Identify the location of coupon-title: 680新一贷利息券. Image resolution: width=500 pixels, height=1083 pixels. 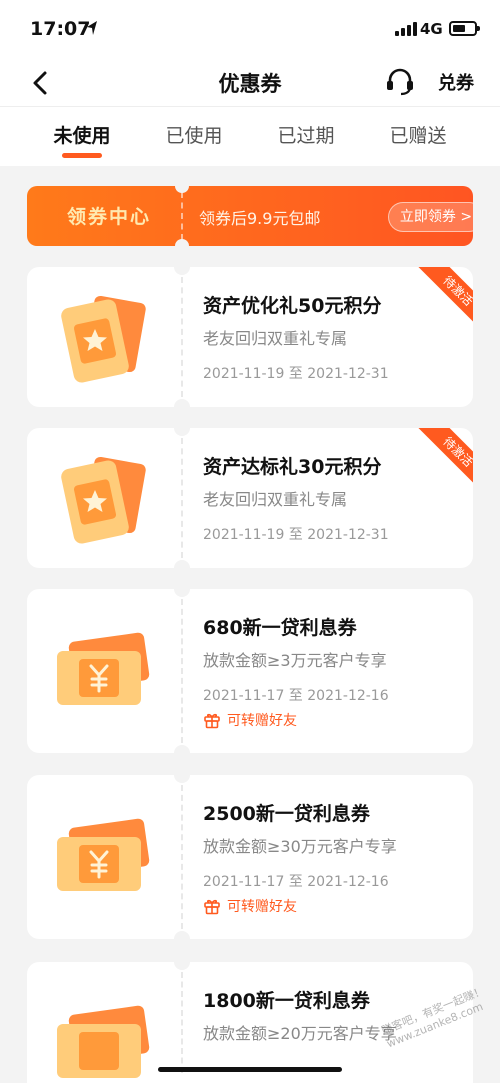
(280, 628).